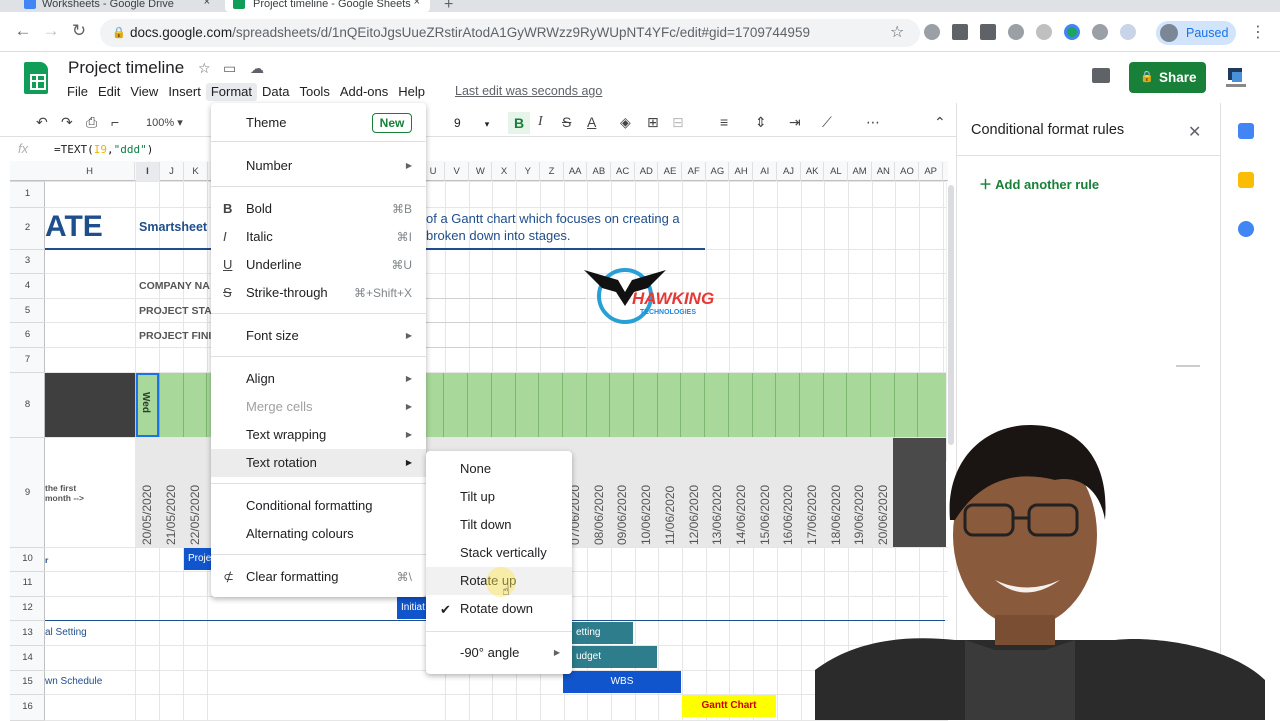 The image size is (1280, 721). I want to click on gantt-bar-initiation: Initiat, so click(412, 608).